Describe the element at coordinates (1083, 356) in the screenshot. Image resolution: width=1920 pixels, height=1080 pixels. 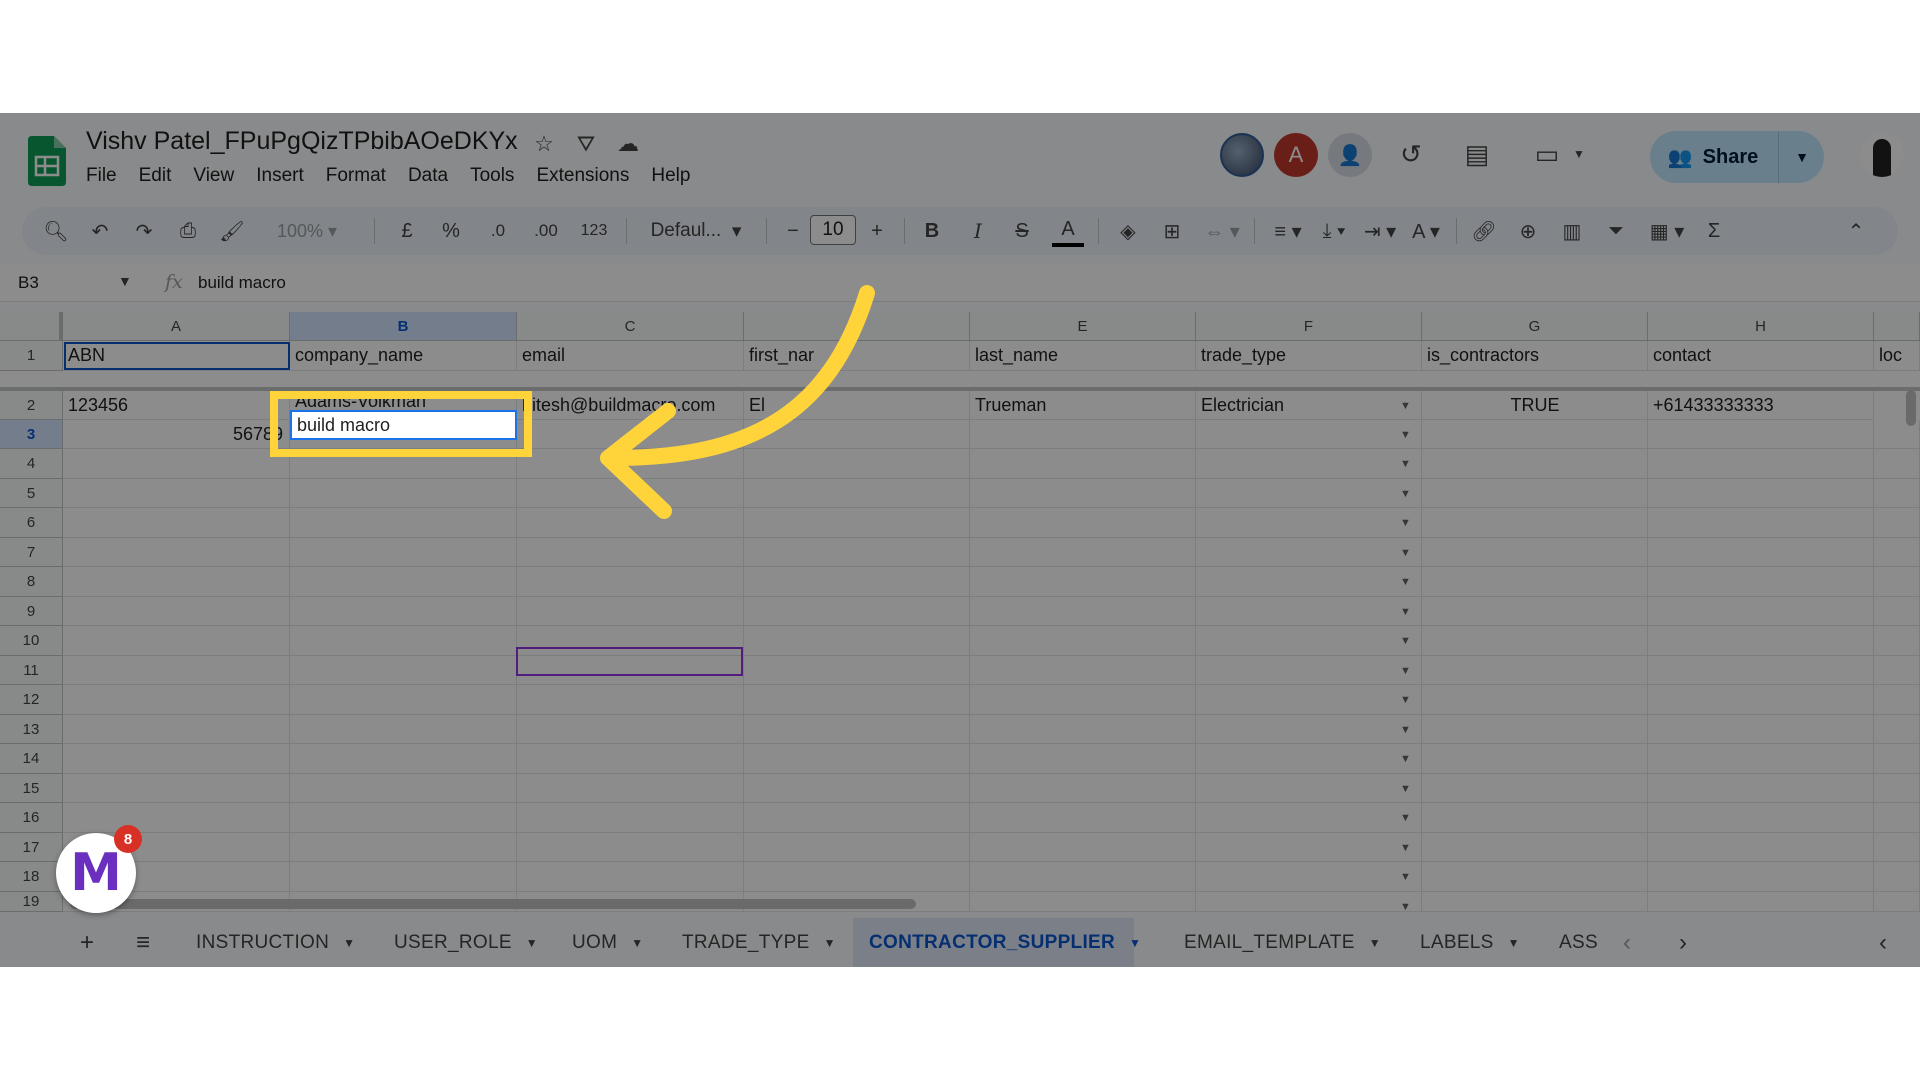
I see `cell-e1: last_name` at that location.